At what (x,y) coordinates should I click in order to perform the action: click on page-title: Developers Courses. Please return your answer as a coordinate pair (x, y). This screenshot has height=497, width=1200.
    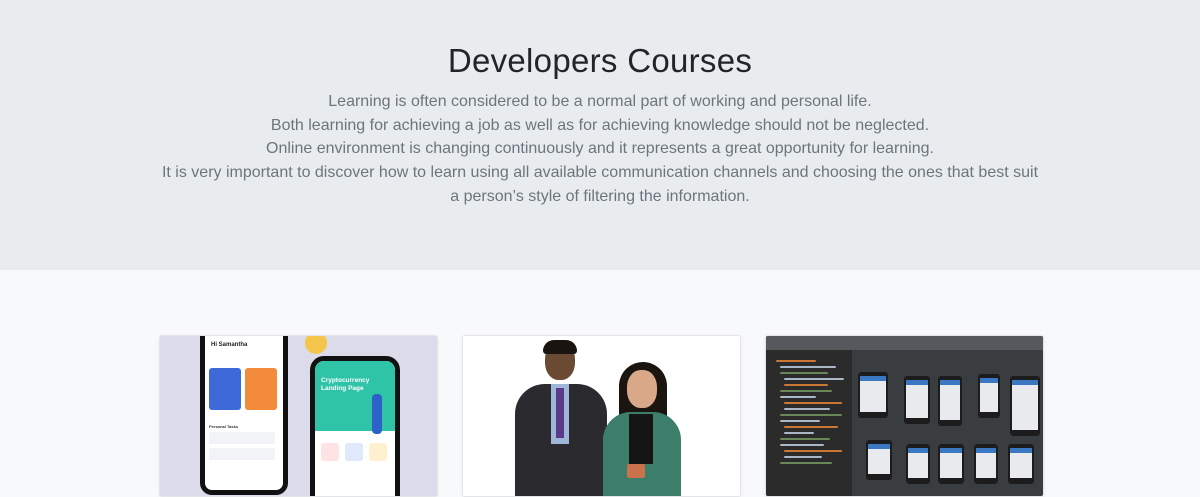
    Looking at the image, I should click on (600, 60).